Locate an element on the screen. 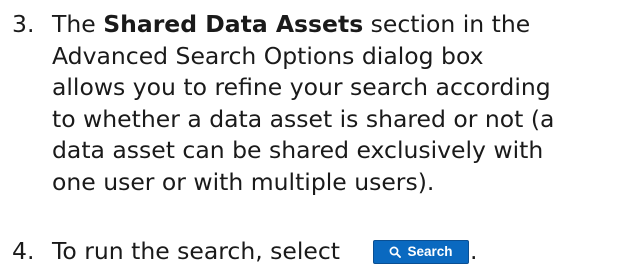 The image size is (633, 278). step-line-rest: section in the is located at coordinates (447, 24).